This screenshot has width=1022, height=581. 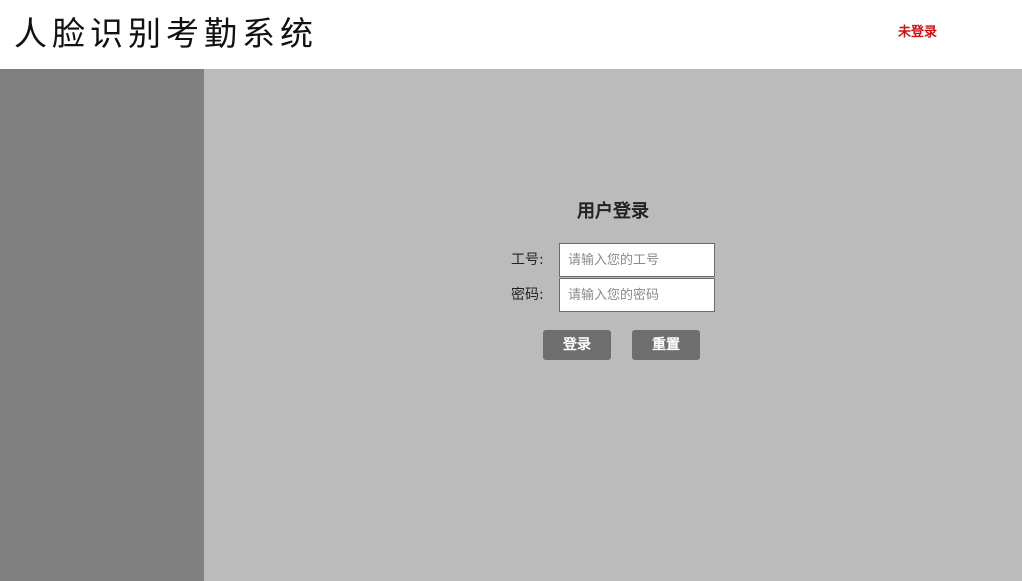 I want to click on employee-id-input, so click(x=637, y=260).